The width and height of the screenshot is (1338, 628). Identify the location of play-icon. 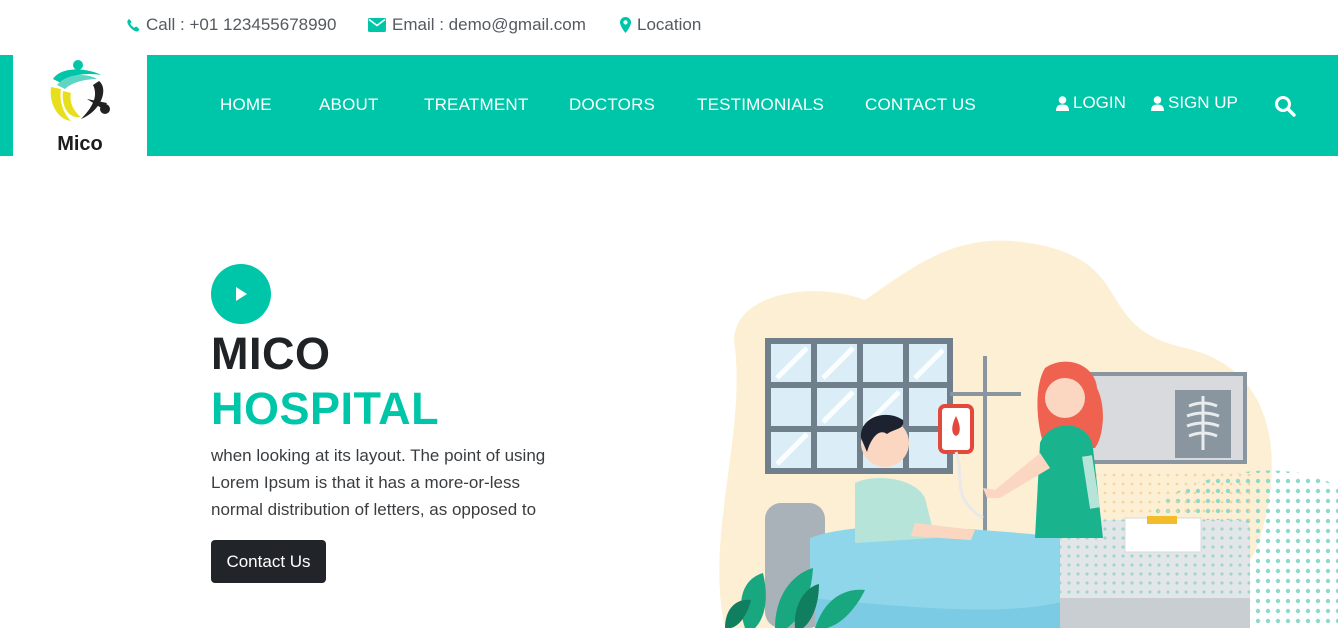
(241, 294).